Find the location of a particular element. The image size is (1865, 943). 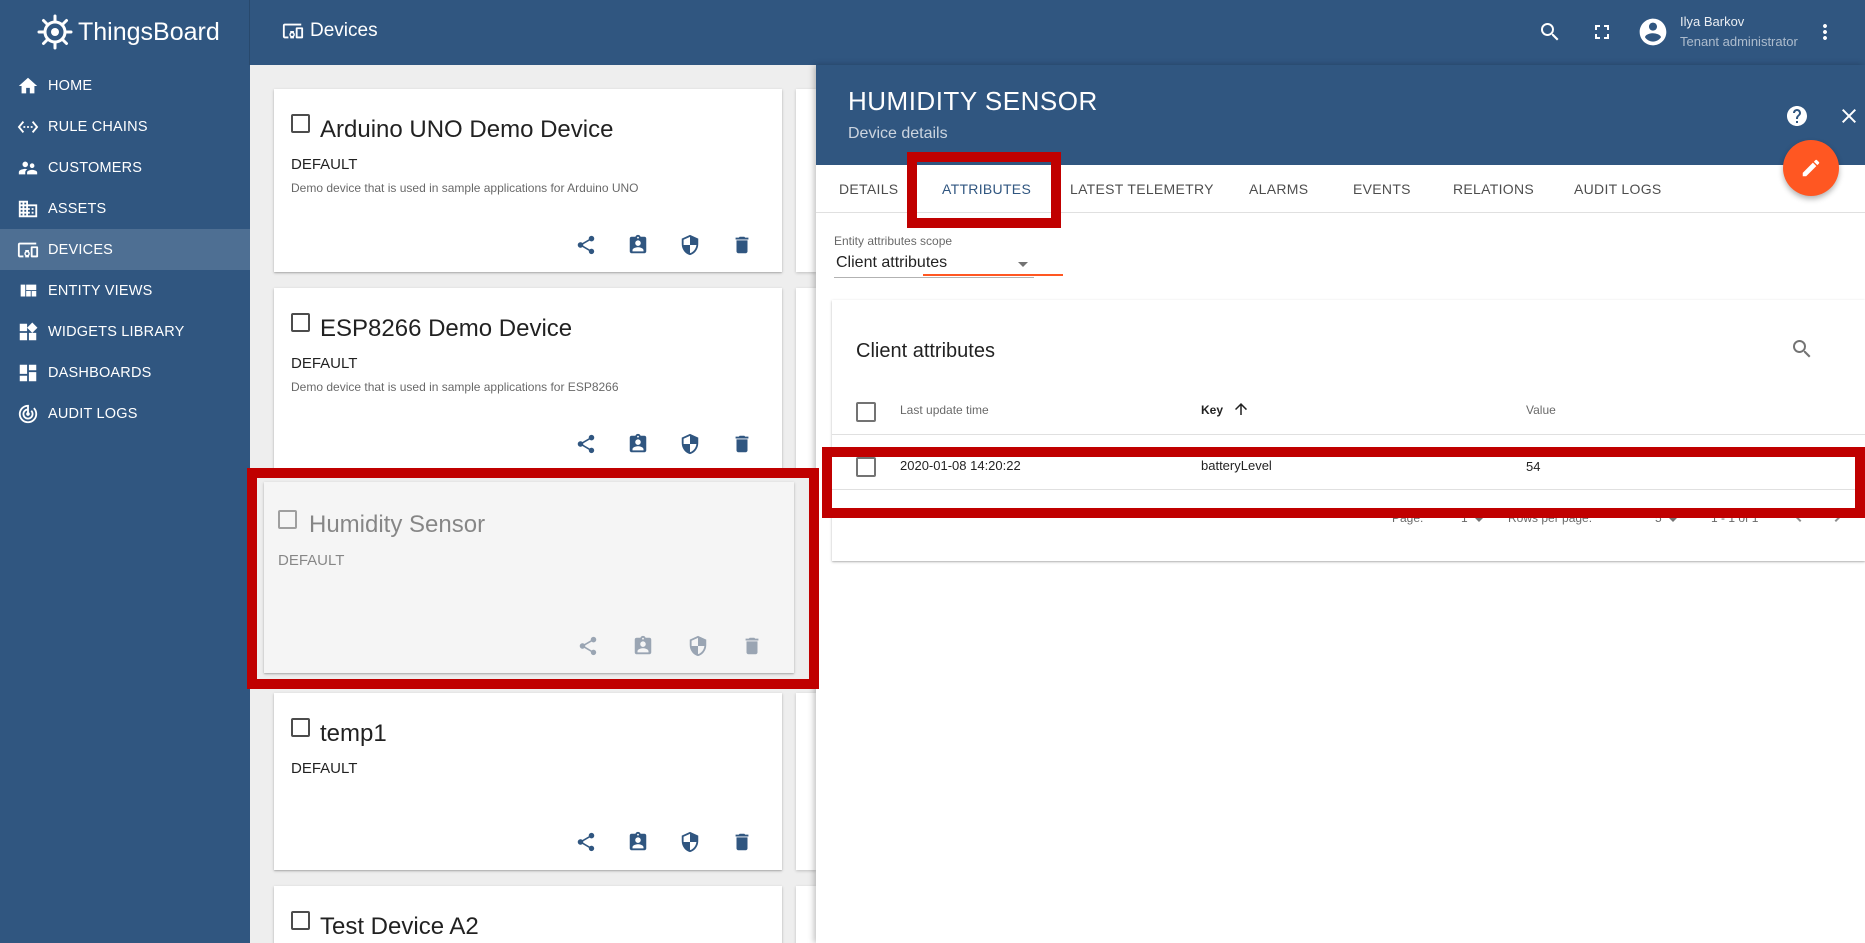

scope-value: Client attributes is located at coordinates (892, 262).